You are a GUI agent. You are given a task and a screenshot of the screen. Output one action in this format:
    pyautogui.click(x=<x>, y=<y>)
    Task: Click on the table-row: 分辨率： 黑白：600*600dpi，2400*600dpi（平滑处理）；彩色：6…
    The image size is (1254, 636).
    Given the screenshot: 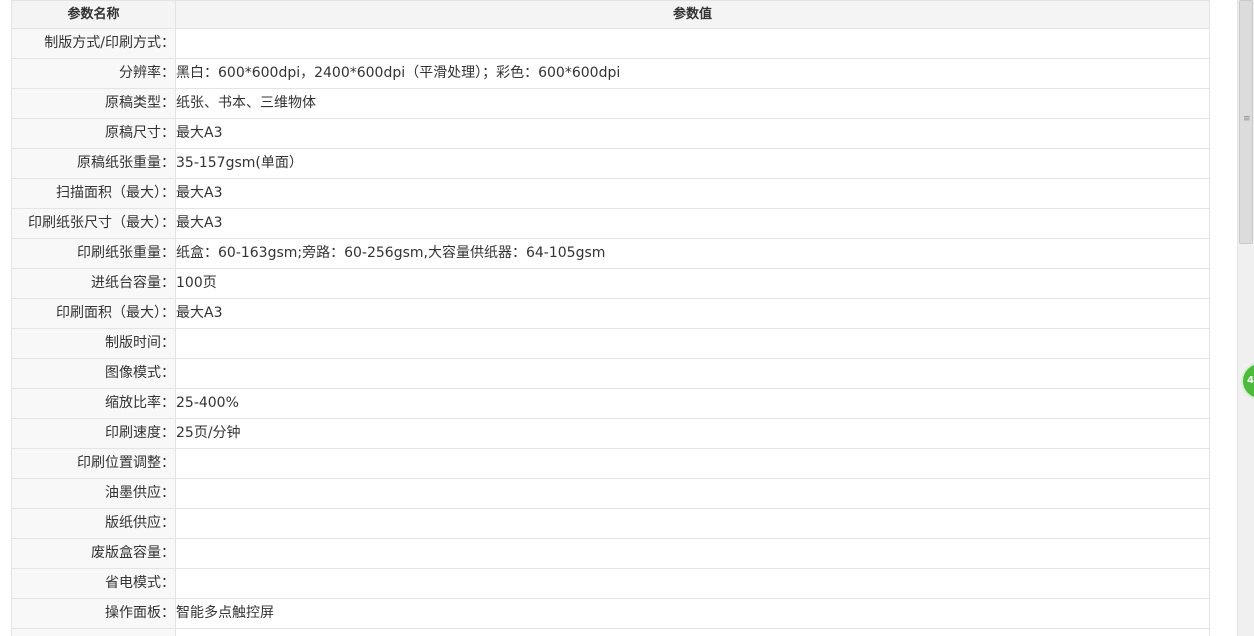 What is the action you would take?
    pyautogui.click(x=610, y=73)
    